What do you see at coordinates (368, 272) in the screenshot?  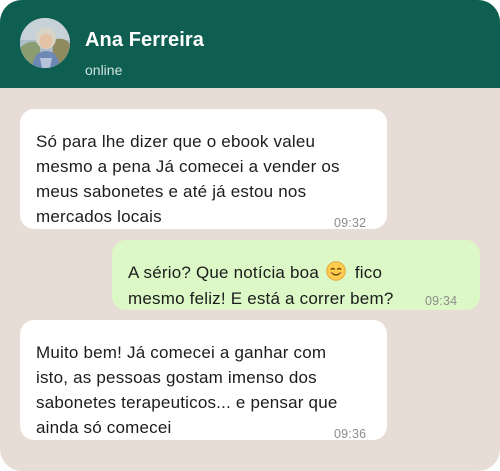 I see `message-text-segment: fico` at bounding box center [368, 272].